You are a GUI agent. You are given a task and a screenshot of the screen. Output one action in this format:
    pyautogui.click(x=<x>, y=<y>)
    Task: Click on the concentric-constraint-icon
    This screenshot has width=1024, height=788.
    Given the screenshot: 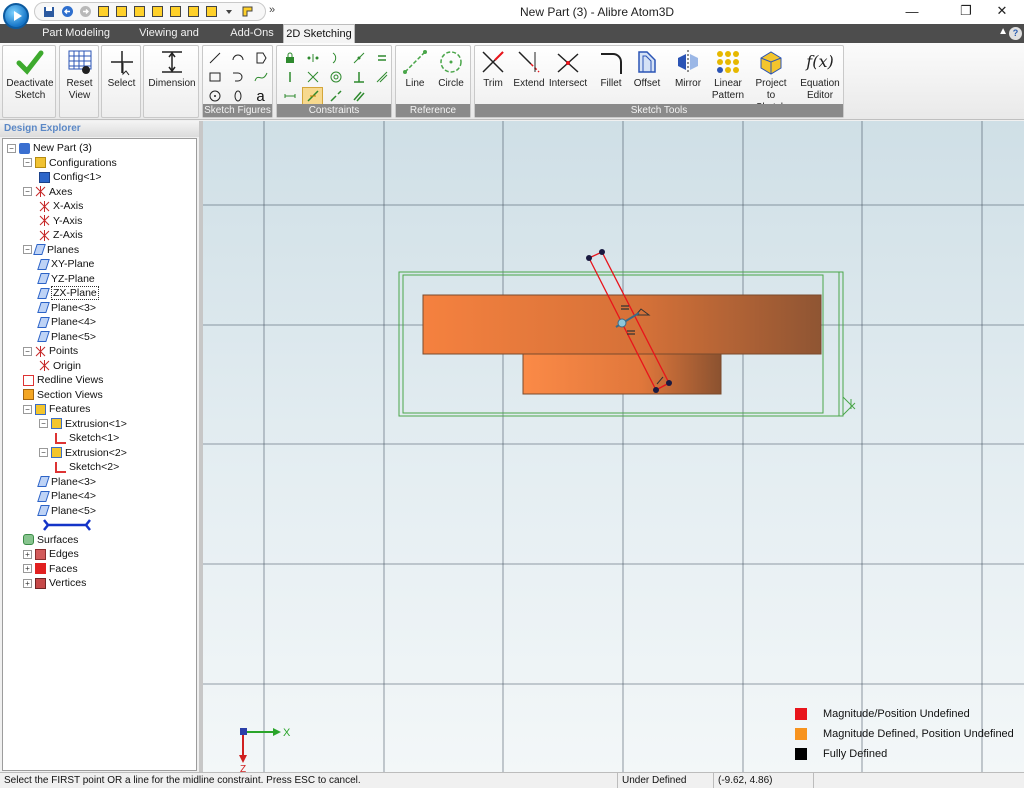 What is the action you would take?
    pyautogui.click(x=335, y=77)
    